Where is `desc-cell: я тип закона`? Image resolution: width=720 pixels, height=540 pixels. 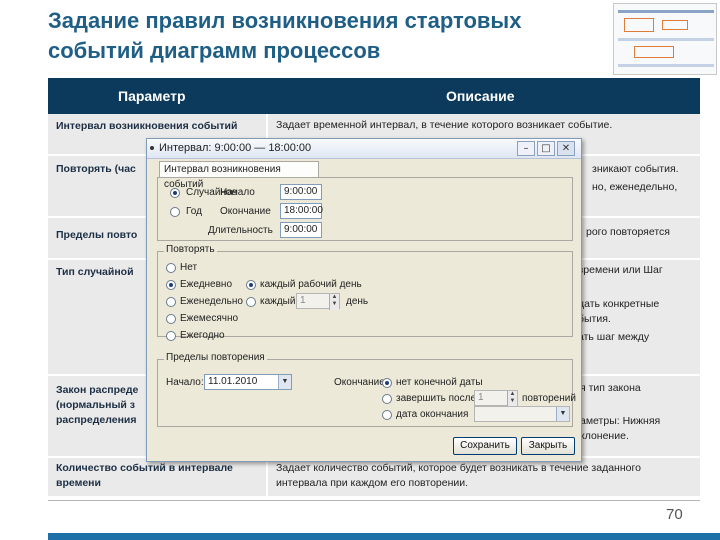 desc-cell: я тип закона is located at coordinates (610, 388).